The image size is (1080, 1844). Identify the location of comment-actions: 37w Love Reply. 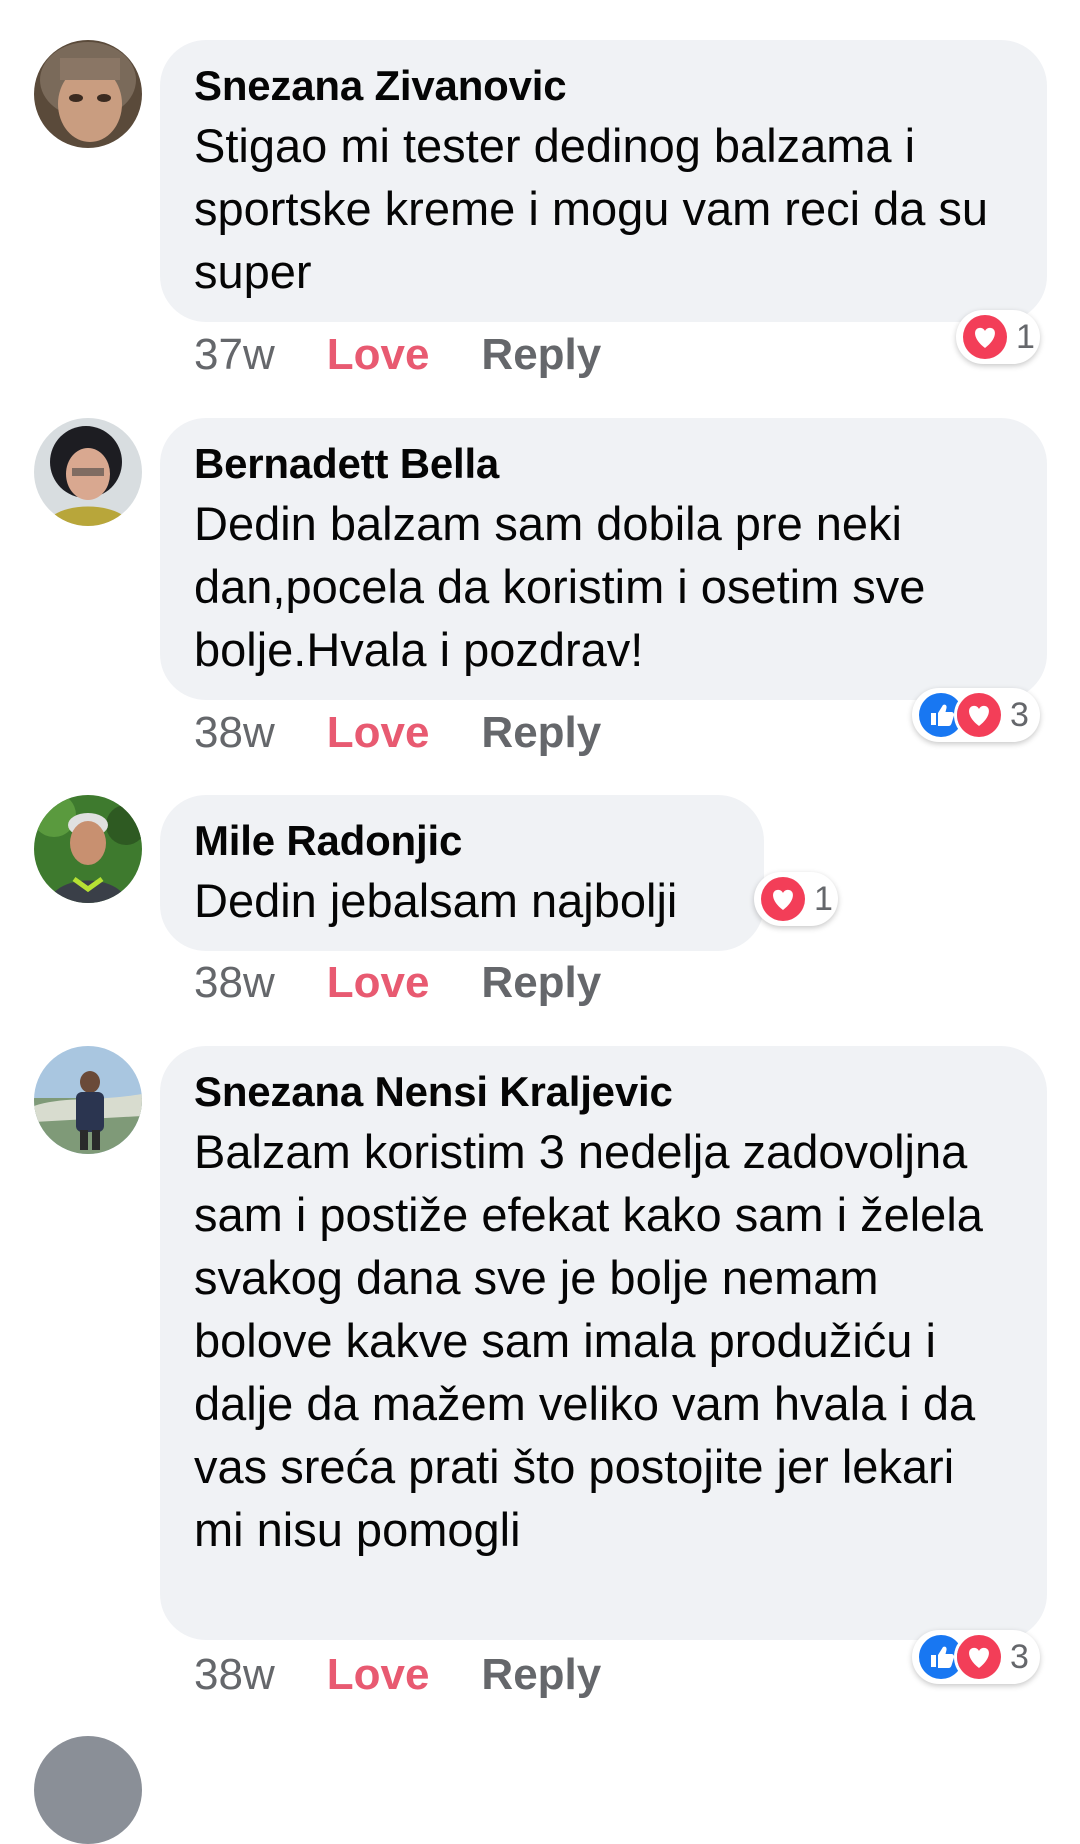
(397, 355).